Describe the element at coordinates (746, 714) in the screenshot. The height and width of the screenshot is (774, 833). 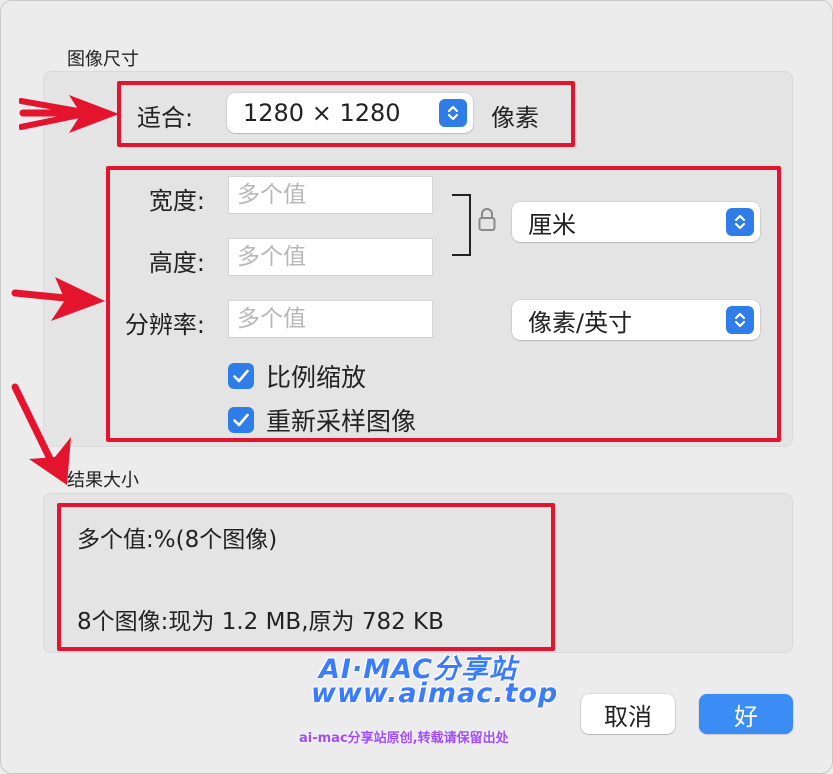
I see `ok-button: 好` at that location.